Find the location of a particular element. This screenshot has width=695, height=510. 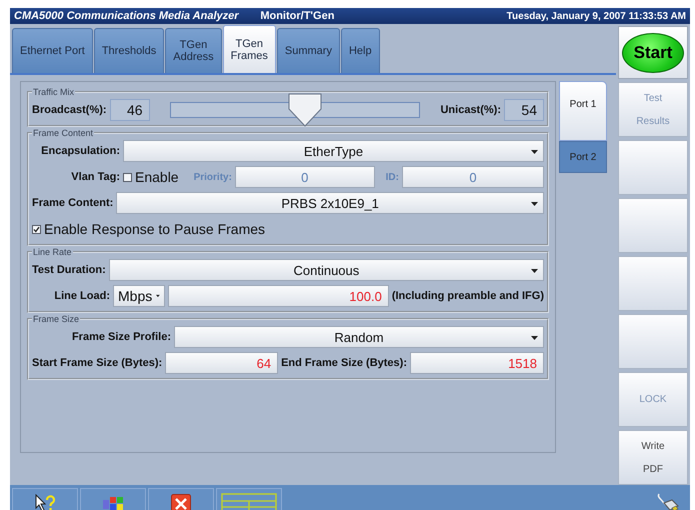

field-label: Test Duration: is located at coordinates (69, 270).